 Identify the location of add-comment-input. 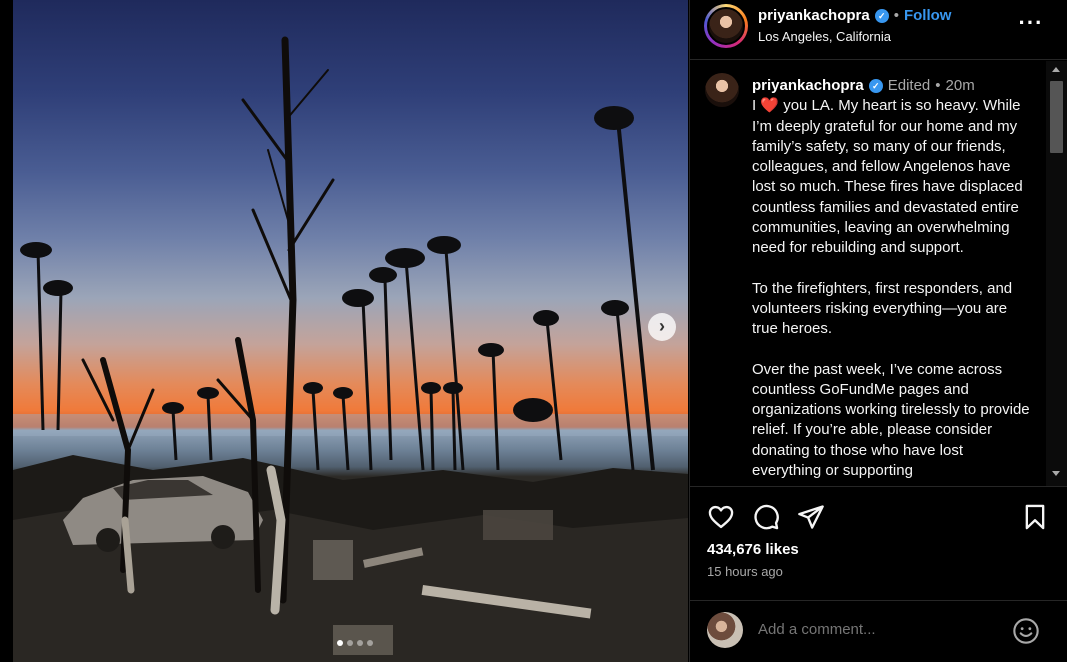
(878, 629).